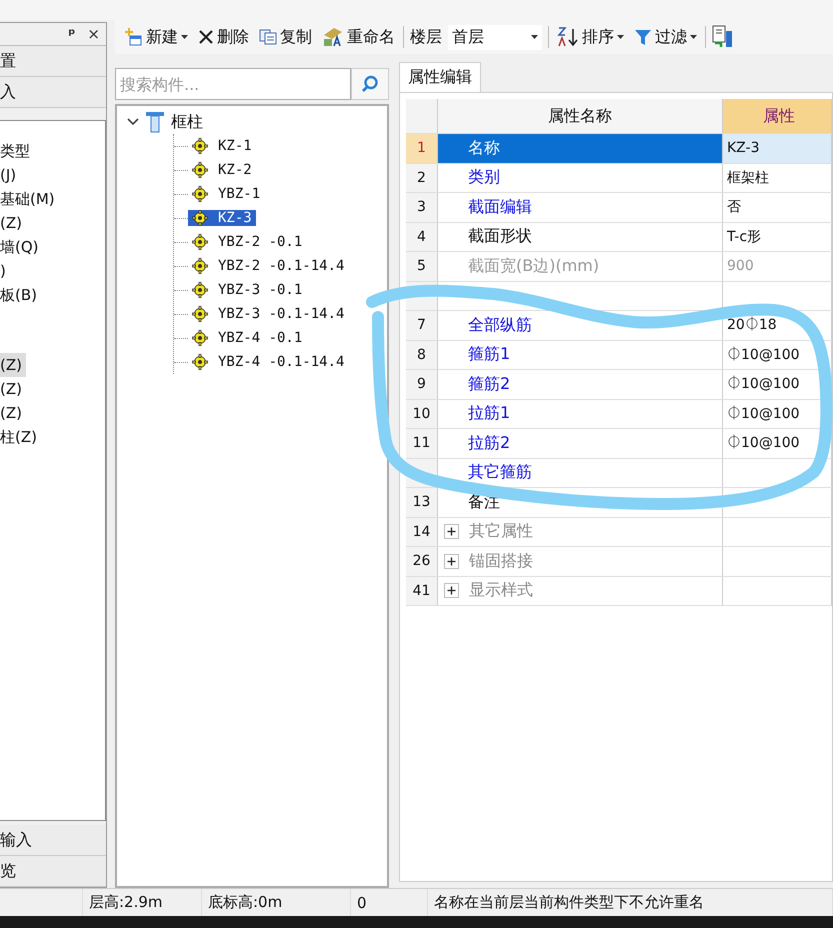  I want to click on row-number: 5, so click(422, 266).